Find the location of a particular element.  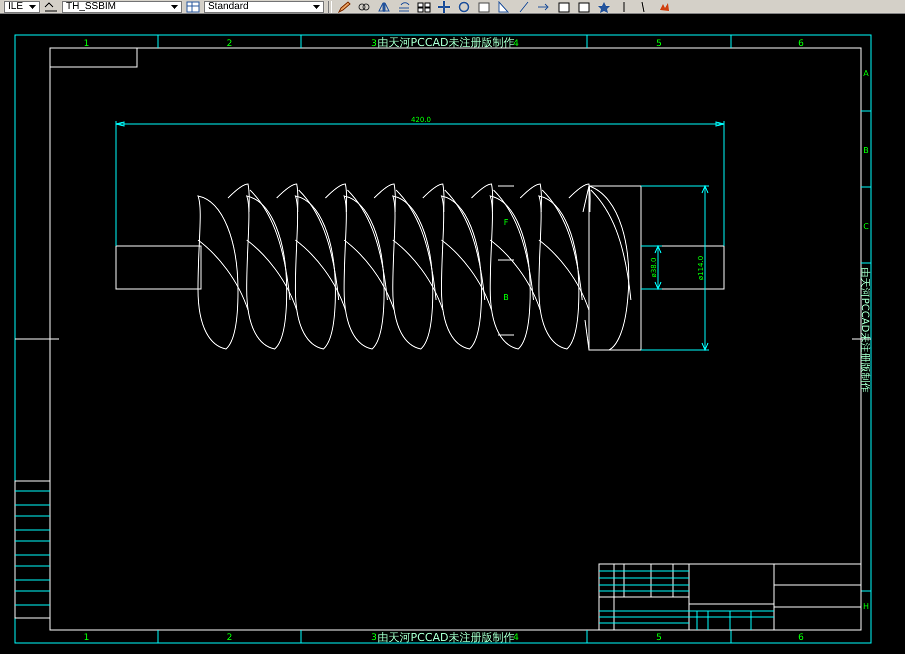

section-letter: B is located at coordinates (506, 297).